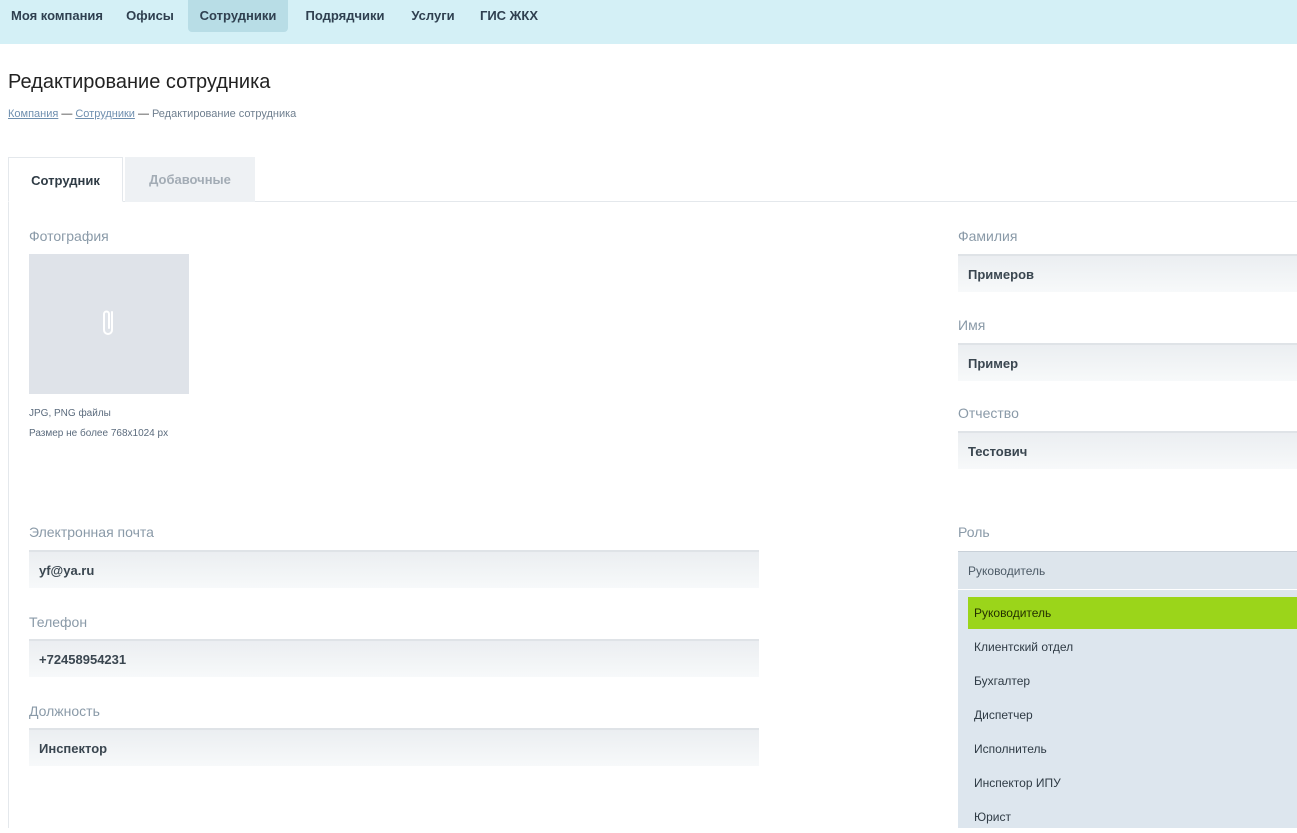 This screenshot has width=1297, height=833. What do you see at coordinates (988, 236) in the screenshot?
I see `last-name-label: Фамилия` at bounding box center [988, 236].